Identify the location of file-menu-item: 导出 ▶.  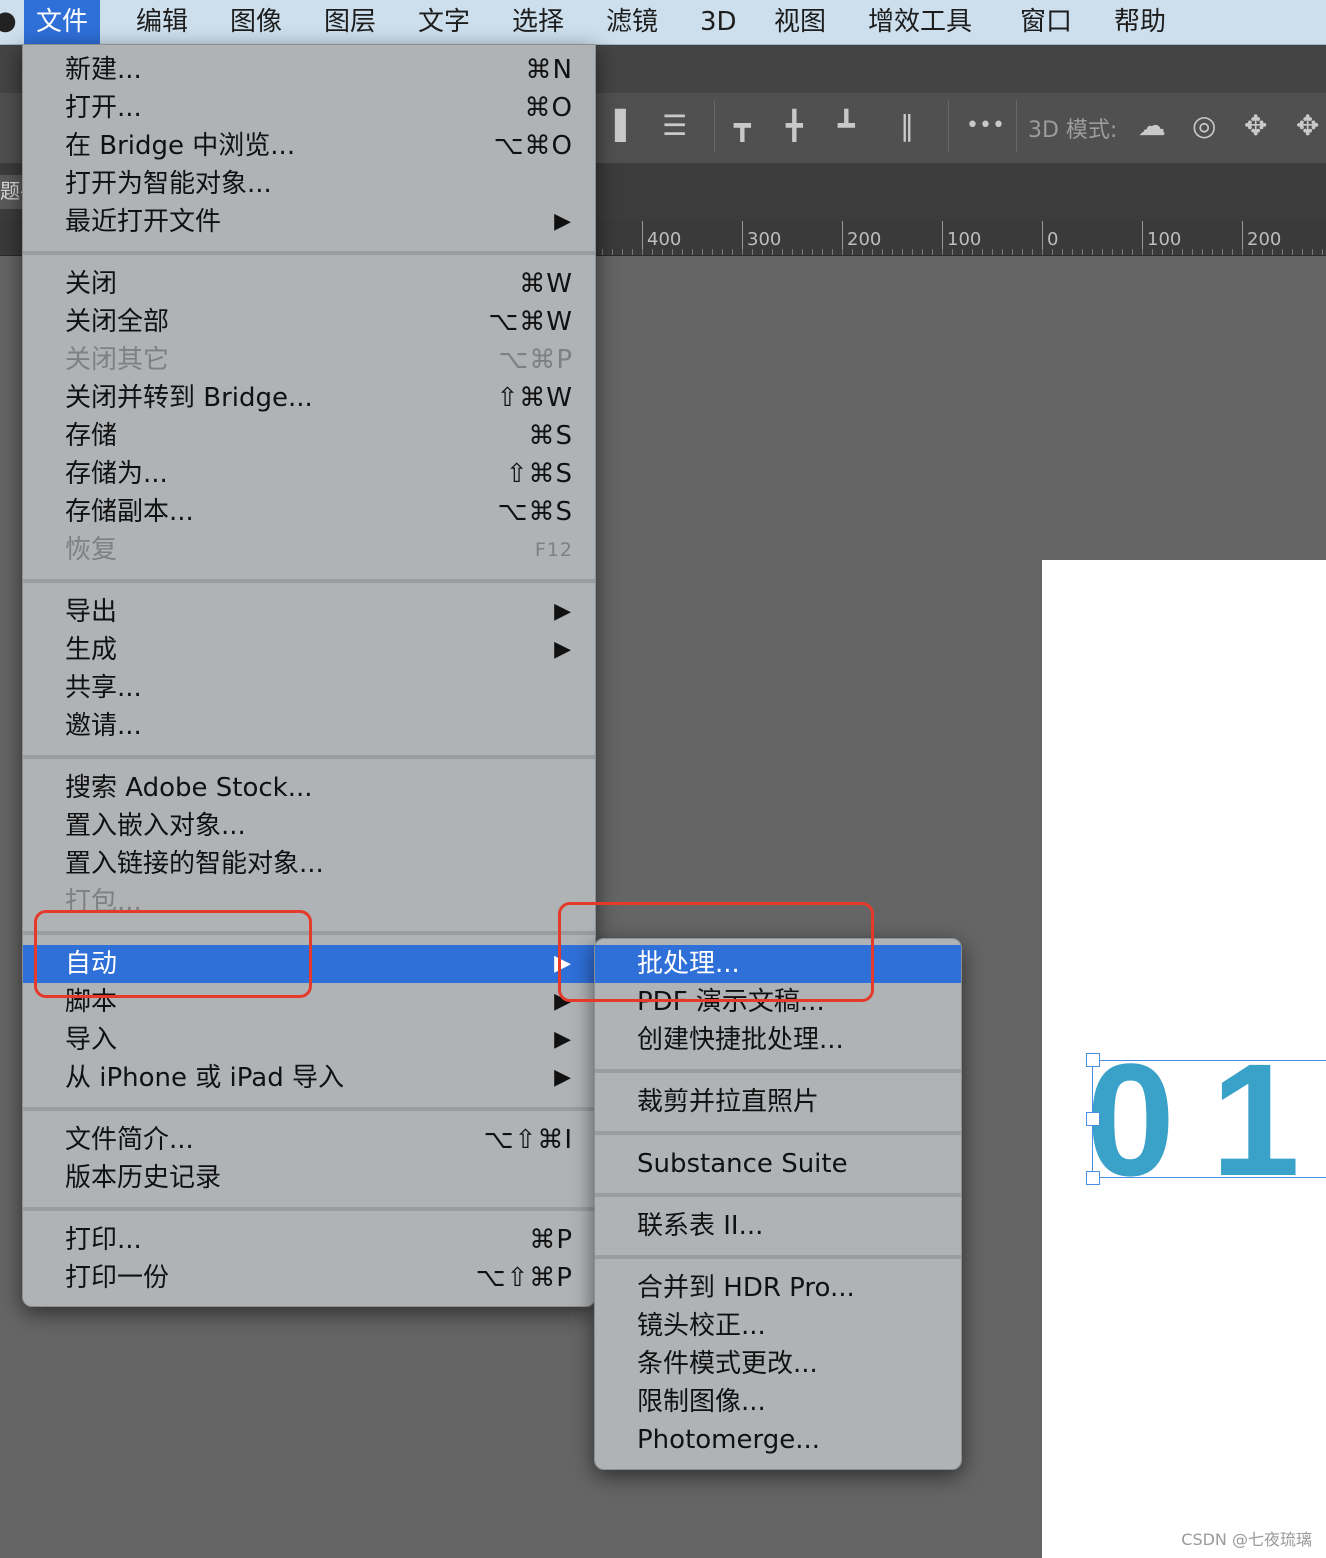
(309, 612).